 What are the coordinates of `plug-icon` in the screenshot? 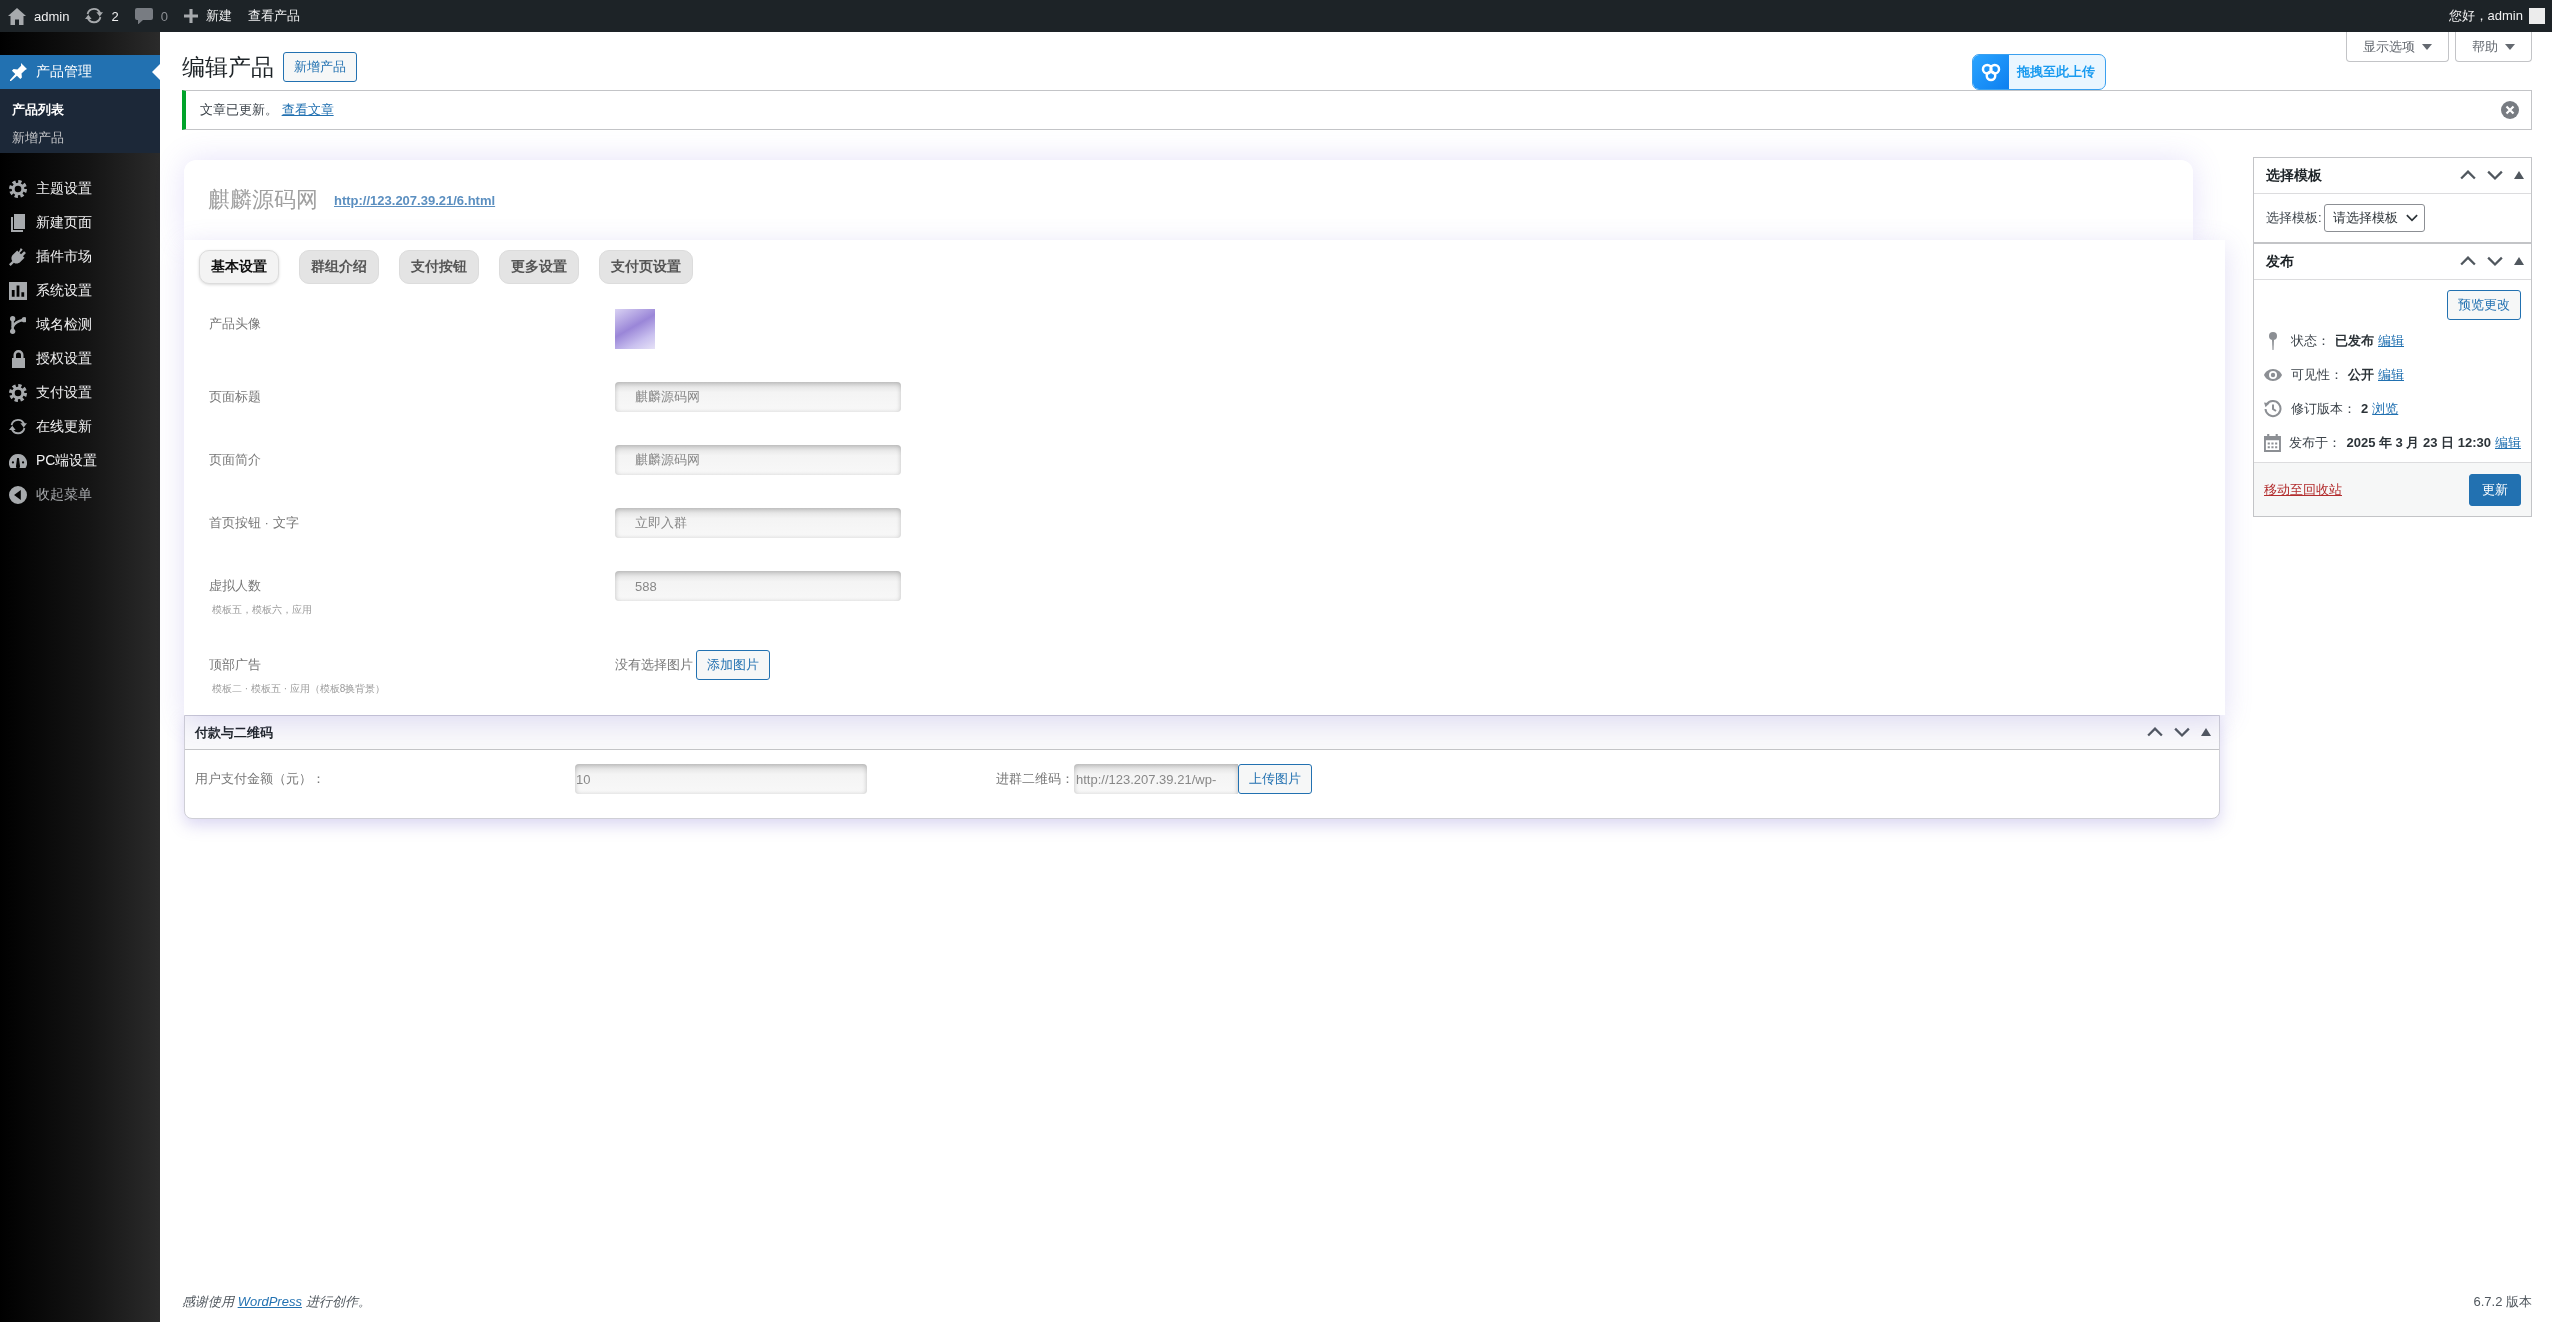 It's located at (18, 257).